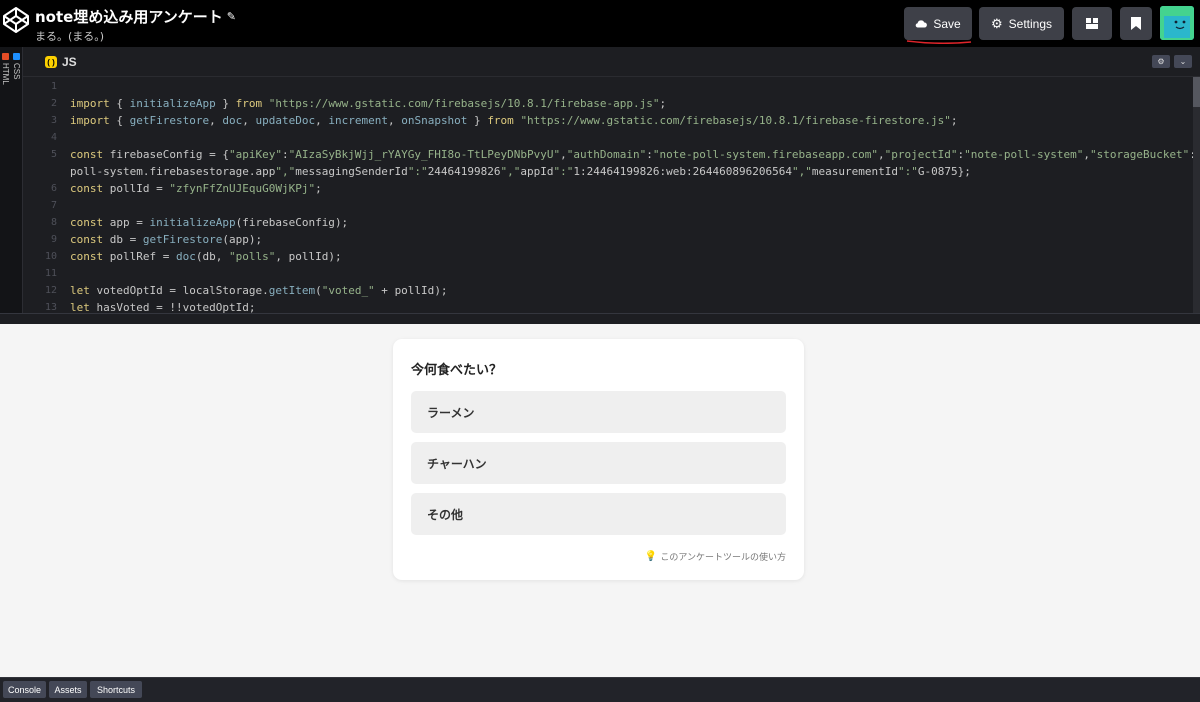  Describe the element at coordinates (603, 306) in the screenshot. I see `code-line: 13 let hasVoted = !!votedOptId;` at that location.